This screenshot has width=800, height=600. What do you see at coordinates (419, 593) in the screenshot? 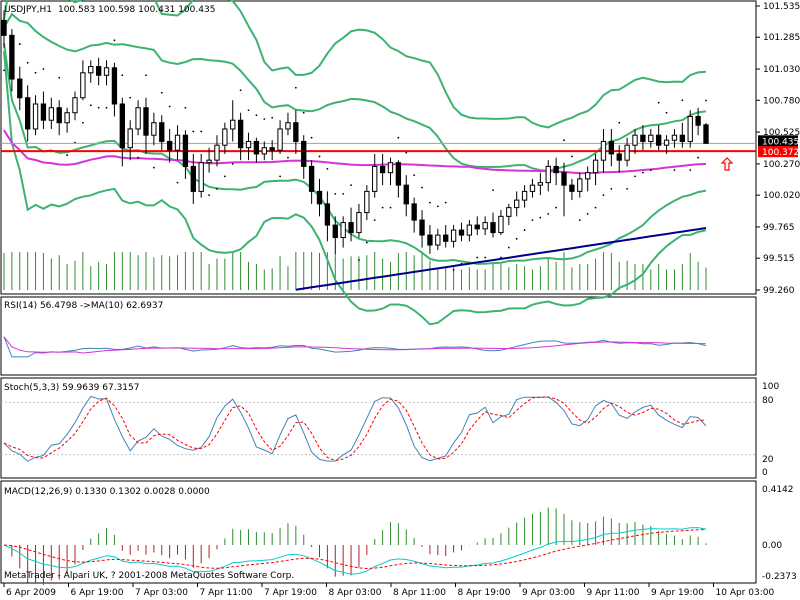
I see `time-tick-label: 8 Apr 11:00` at bounding box center [419, 593].